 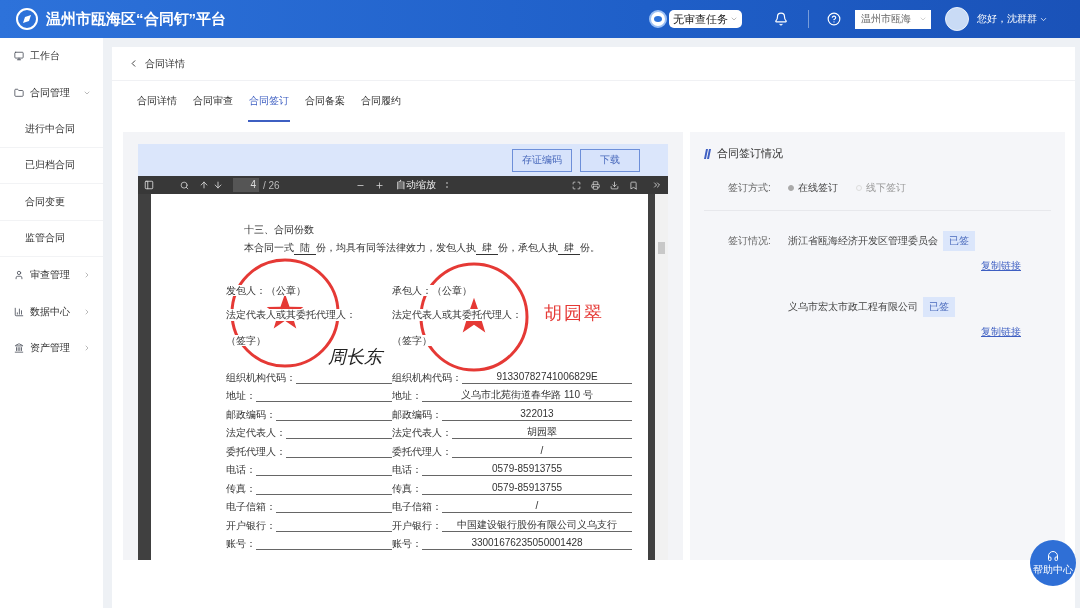 What do you see at coordinates (51, 275) in the screenshot?
I see `sidebar-item: 审查管理` at bounding box center [51, 275].